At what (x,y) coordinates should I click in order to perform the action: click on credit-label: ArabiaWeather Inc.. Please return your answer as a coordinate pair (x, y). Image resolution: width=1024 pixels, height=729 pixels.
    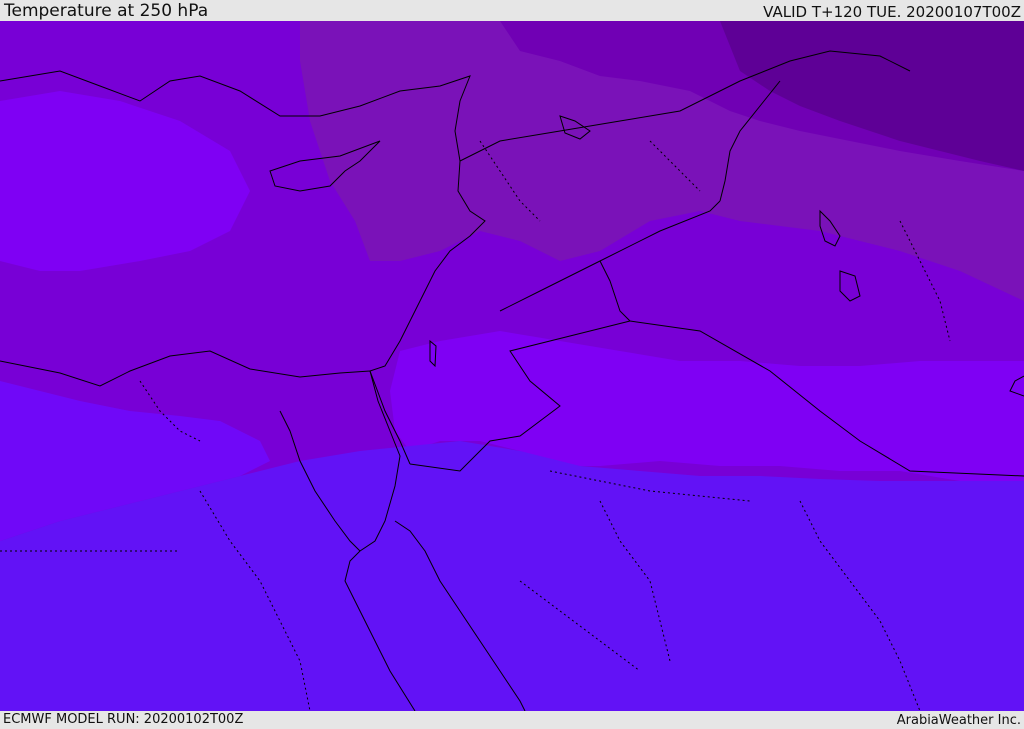
    Looking at the image, I should click on (958, 720).